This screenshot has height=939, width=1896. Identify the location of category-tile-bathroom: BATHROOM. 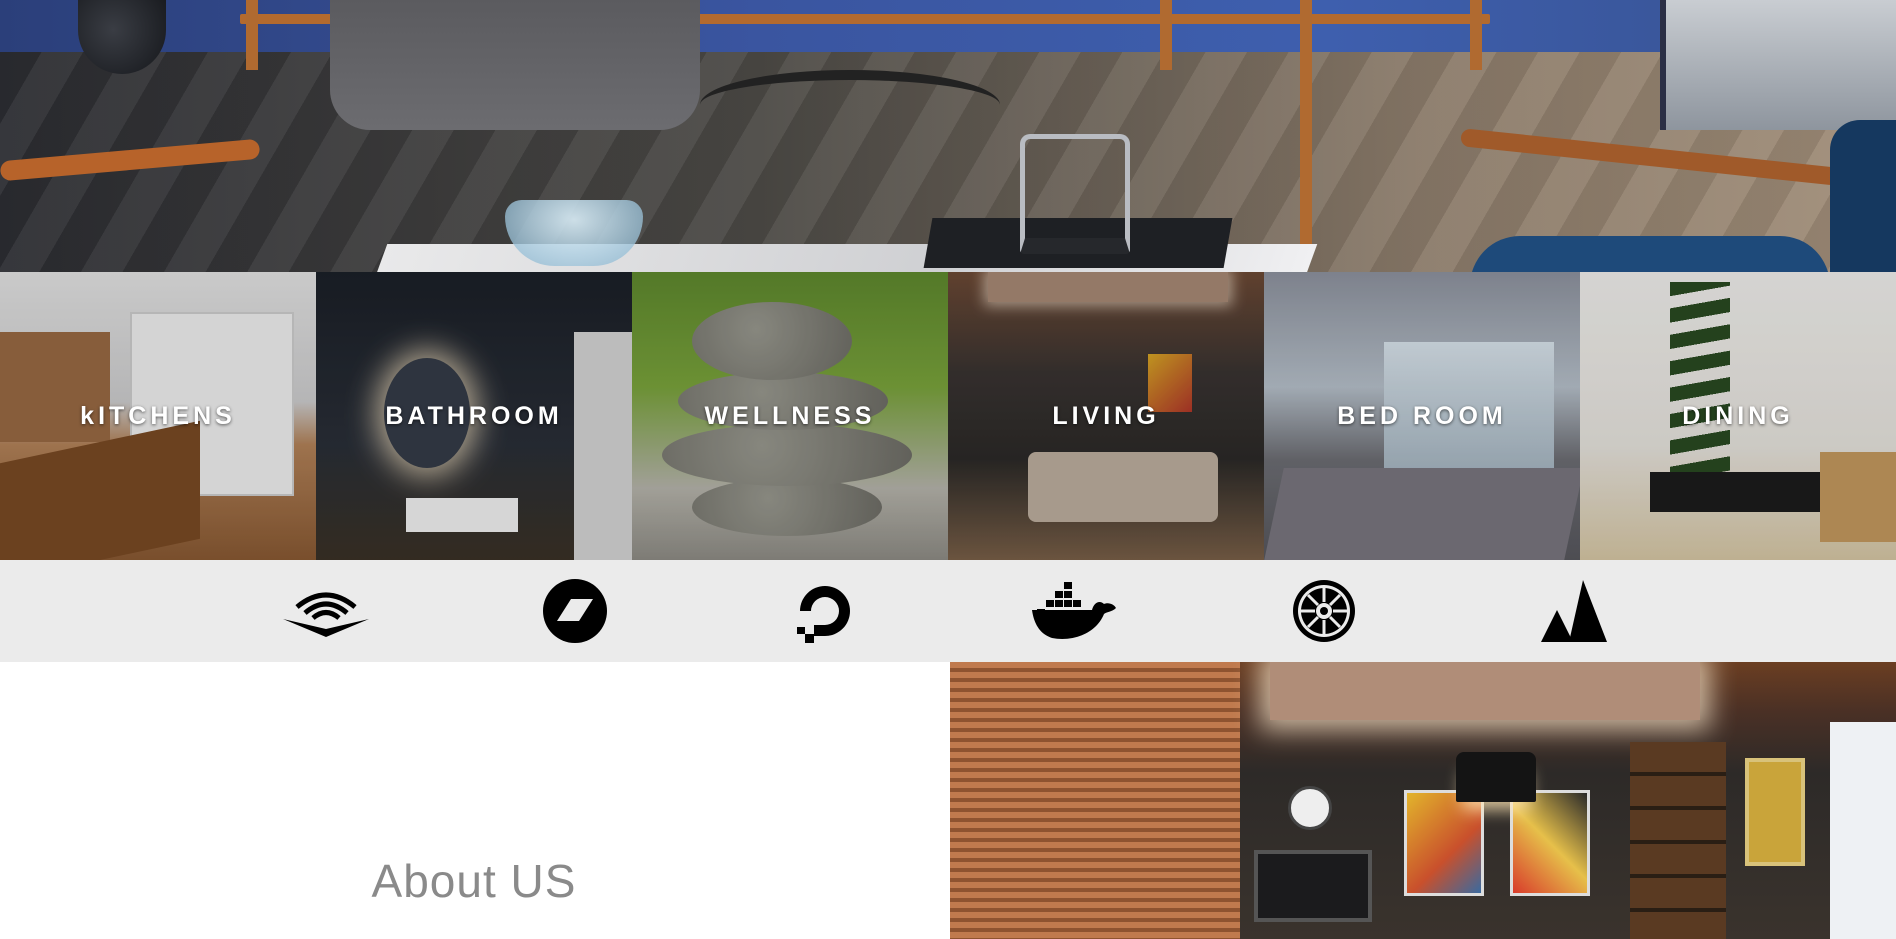
(474, 416).